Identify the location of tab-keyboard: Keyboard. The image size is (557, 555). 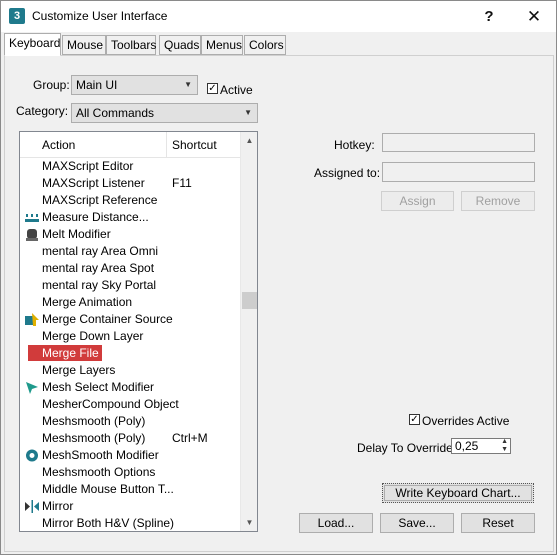
(32, 44).